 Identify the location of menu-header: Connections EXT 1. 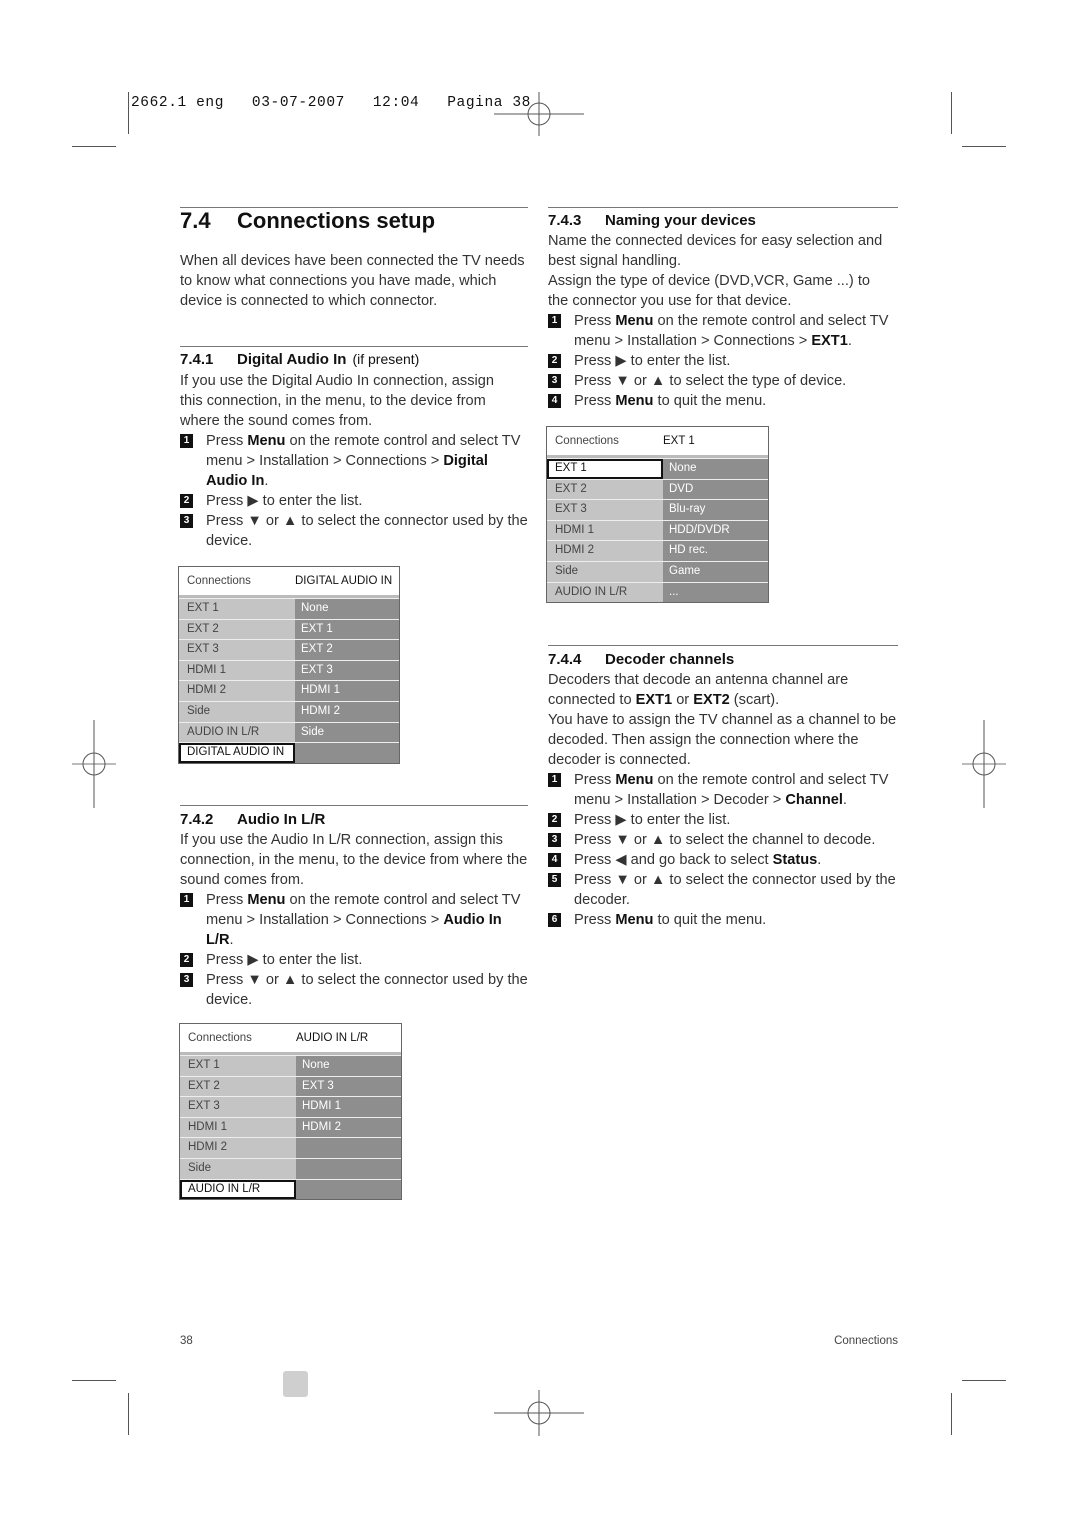
(657, 442).